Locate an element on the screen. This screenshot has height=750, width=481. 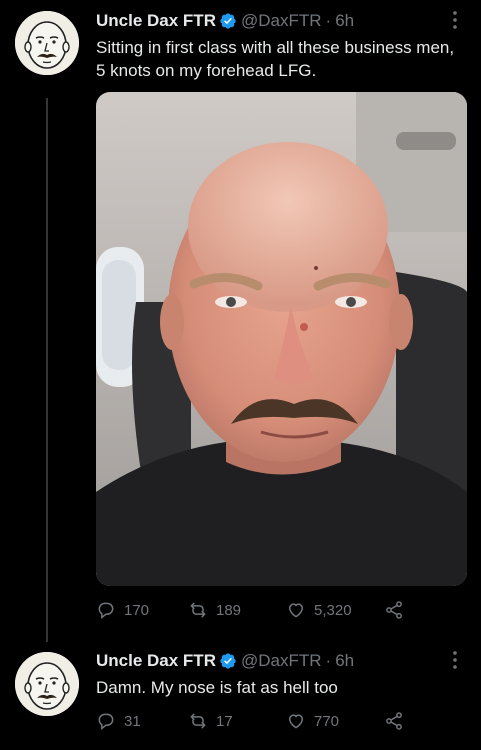
reply-button: 31 is located at coordinates (118, 721).